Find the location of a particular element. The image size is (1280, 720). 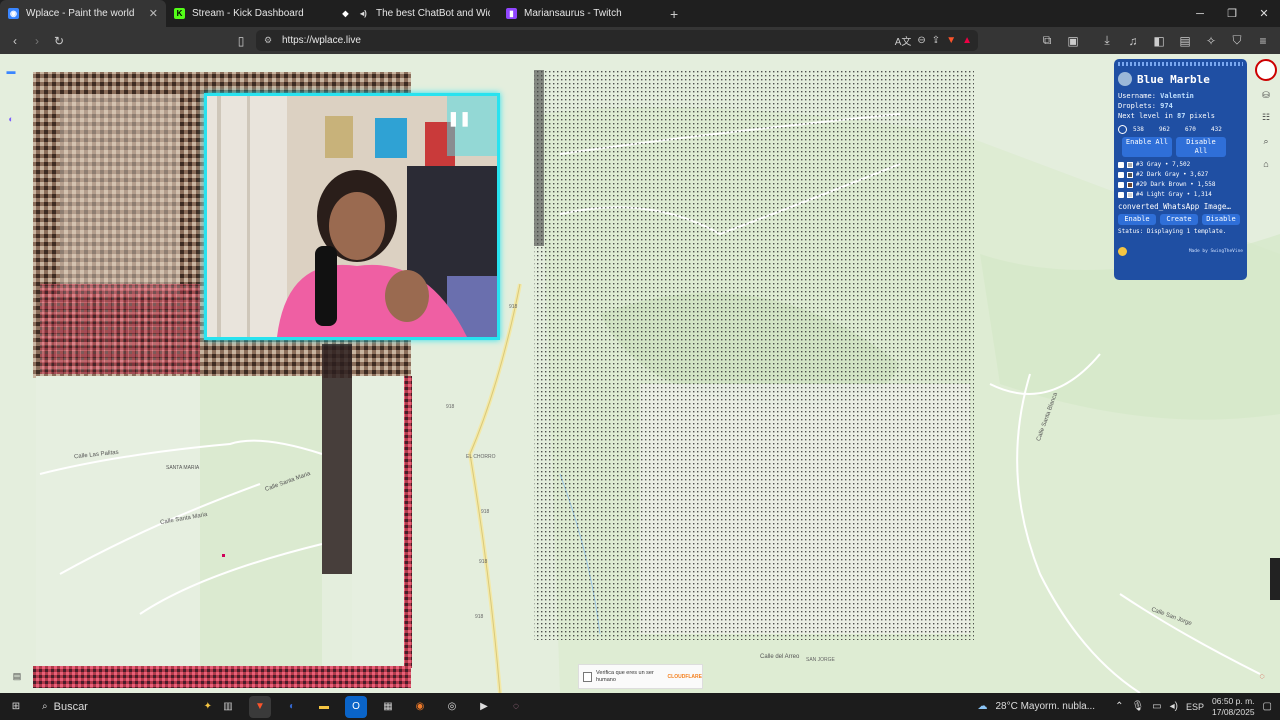

kick-favicon-icon: K is located at coordinates (179, 13).